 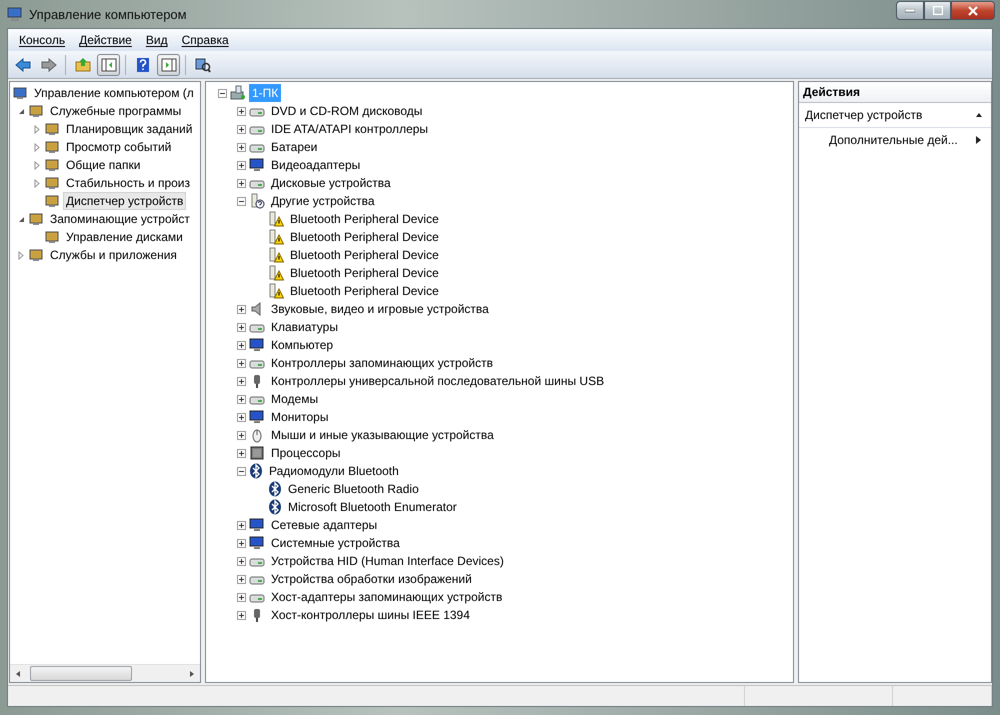 I want to click on device-tree-item: Системные устройства, so click(x=335, y=543).